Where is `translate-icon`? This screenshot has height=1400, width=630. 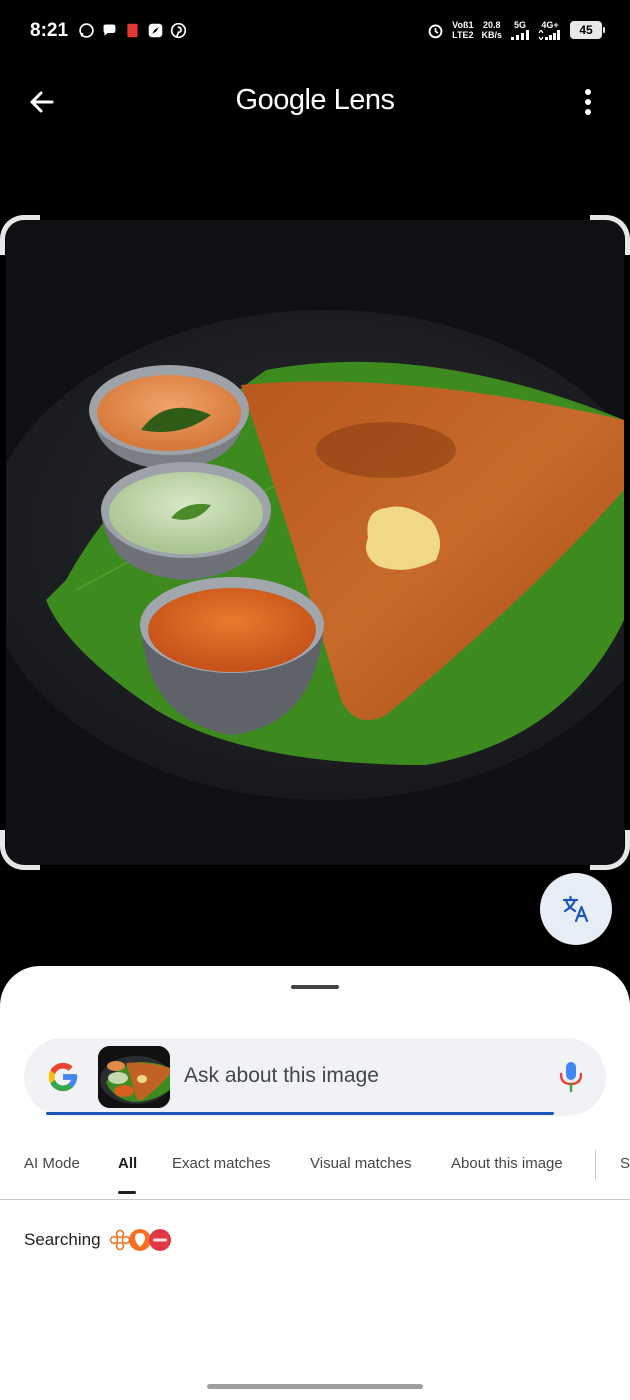
translate-icon is located at coordinates (575, 909).